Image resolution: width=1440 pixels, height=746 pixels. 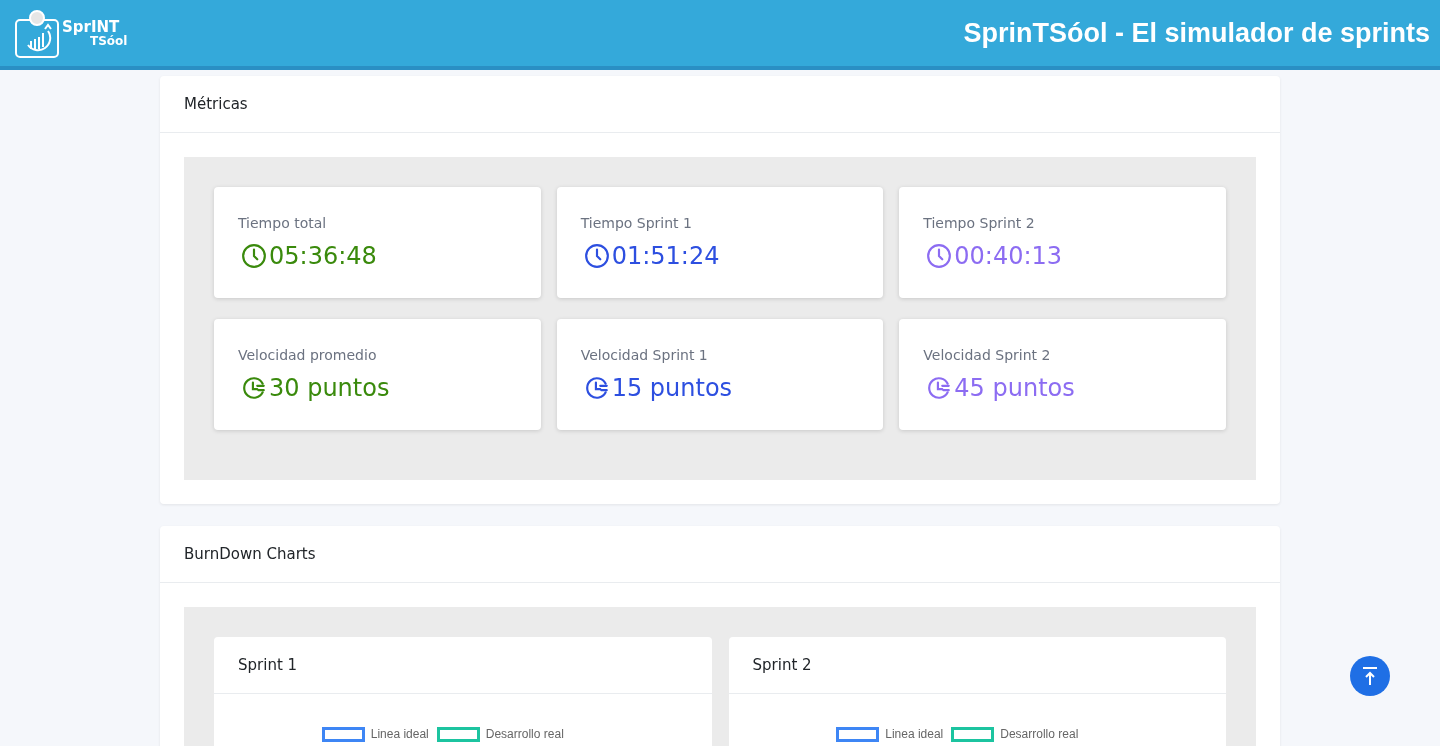 I want to click on chart-title: Sprint 1, so click(x=268, y=665).